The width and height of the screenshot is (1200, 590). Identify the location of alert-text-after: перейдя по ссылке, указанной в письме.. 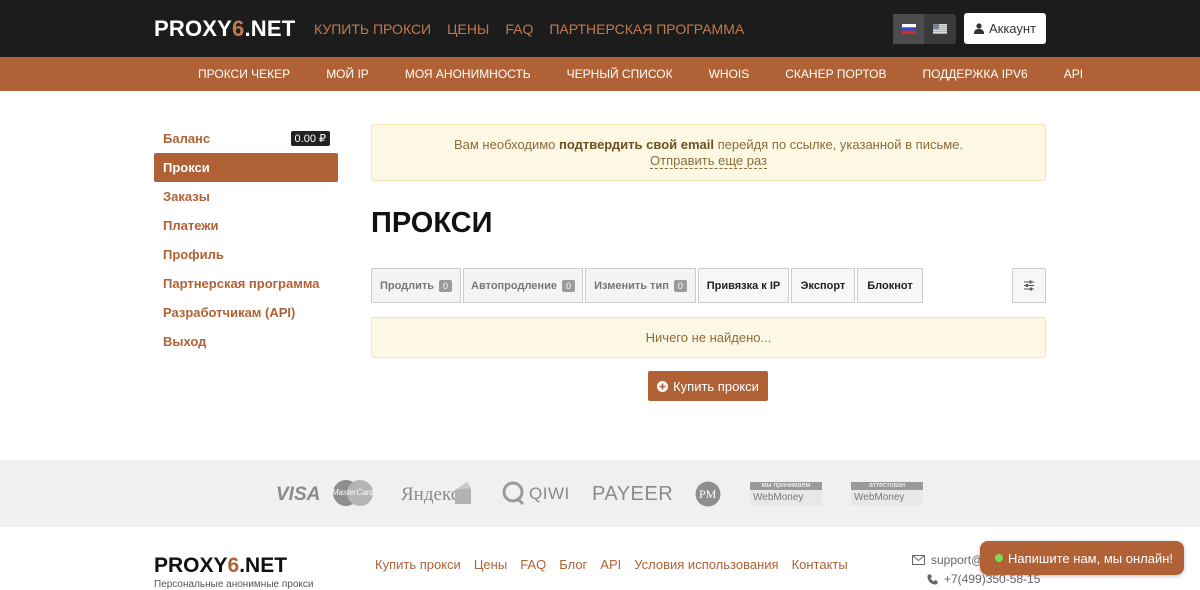
(838, 144).